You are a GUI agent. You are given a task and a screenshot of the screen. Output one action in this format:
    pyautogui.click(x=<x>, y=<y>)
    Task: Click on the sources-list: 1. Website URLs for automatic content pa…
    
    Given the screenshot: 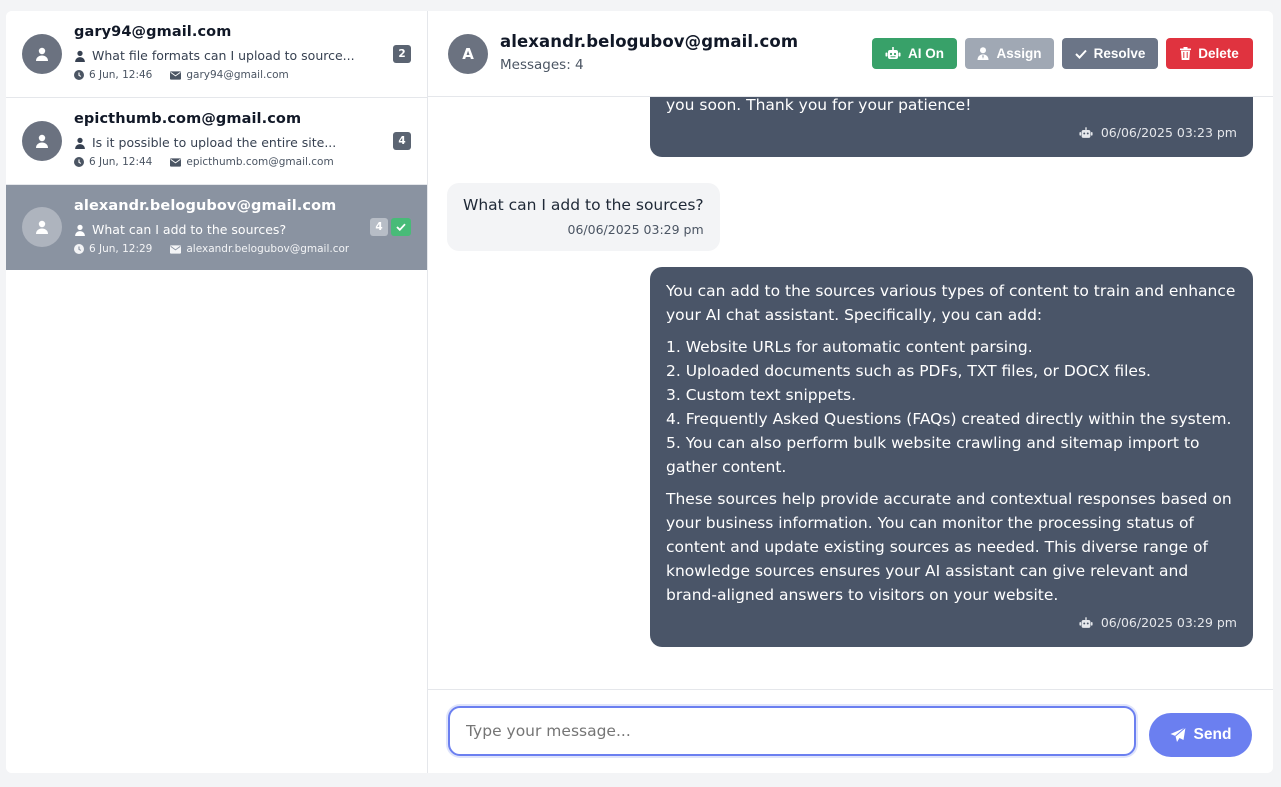 What is the action you would take?
    pyautogui.click(x=951, y=407)
    